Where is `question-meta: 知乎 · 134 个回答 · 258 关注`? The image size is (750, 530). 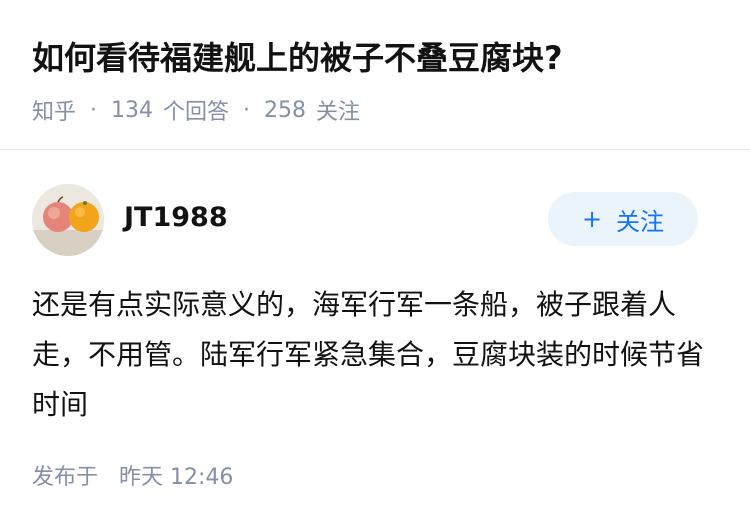 question-meta: 知乎 · 134 个回答 · 258 关注 is located at coordinates (196, 110).